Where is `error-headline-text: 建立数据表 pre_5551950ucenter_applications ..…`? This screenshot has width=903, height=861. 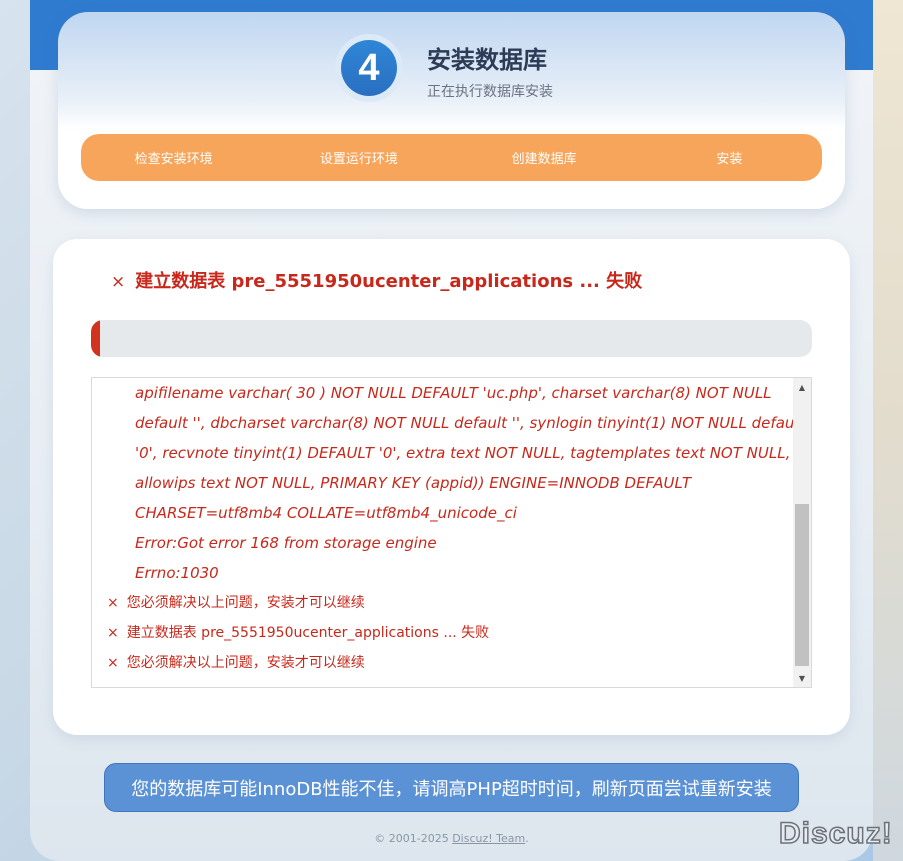
error-headline-text: 建立数据表 pre_5551950ucenter_applications ..… is located at coordinates (389, 281).